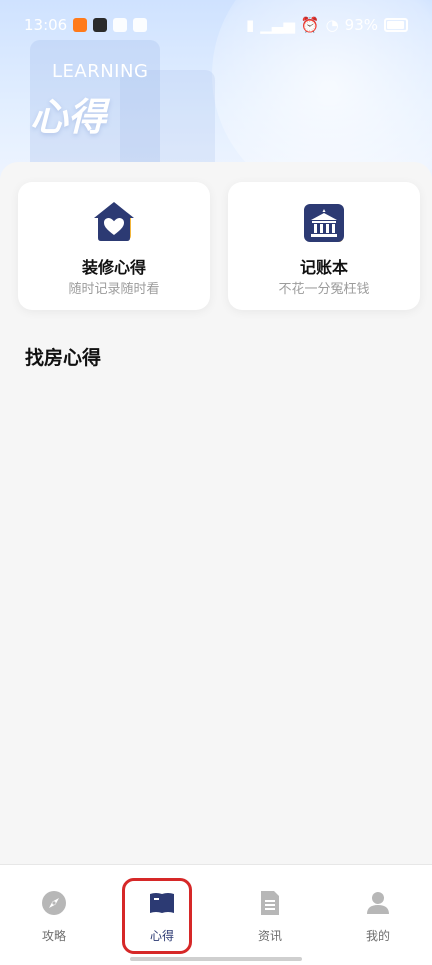 This screenshot has height=965, width=432. Describe the element at coordinates (324, 289) in the screenshot. I see `card-subtitle: 不花一分冤枉钱` at that location.